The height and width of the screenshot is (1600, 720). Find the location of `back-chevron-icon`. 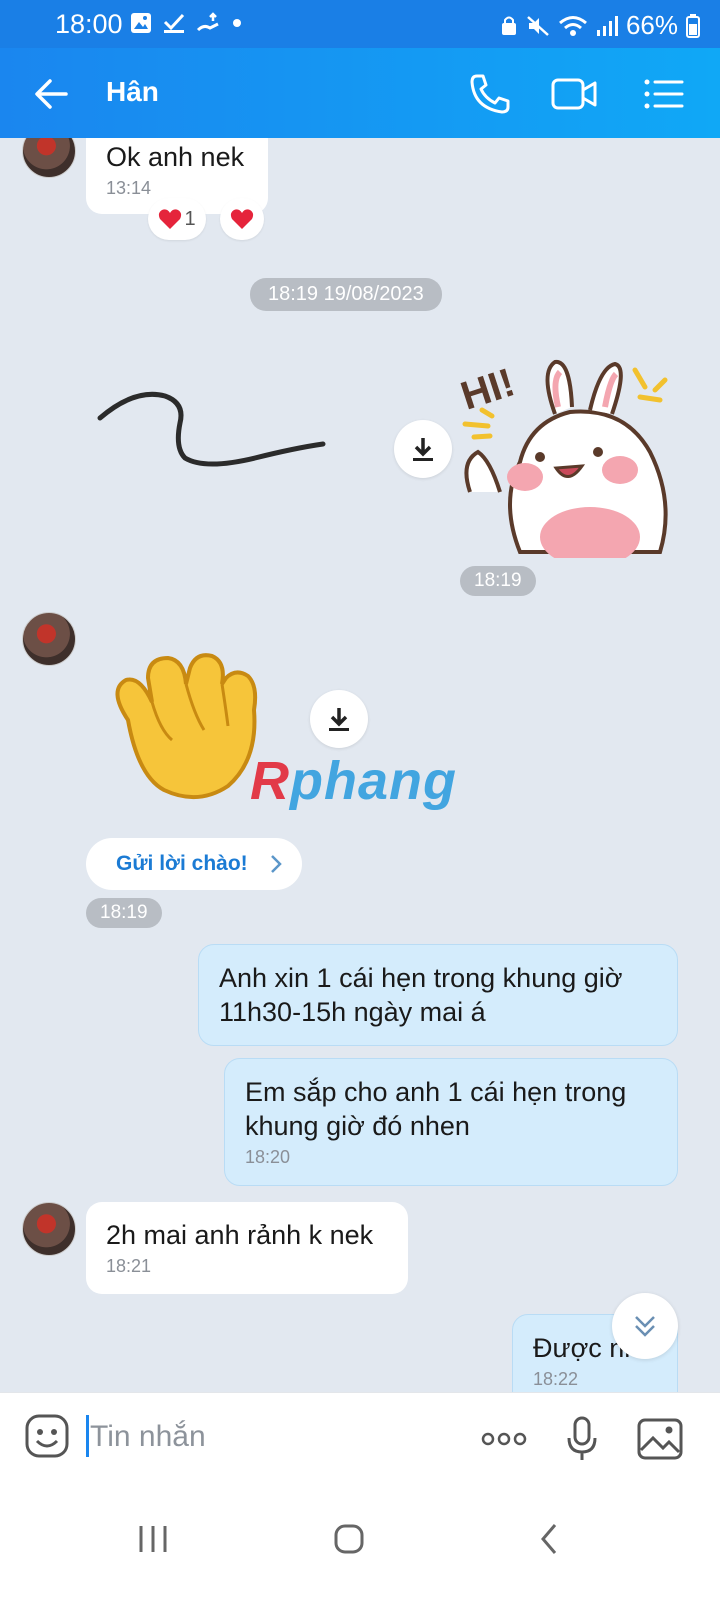

back-chevron-icon is located at coordinates (549, 1539).